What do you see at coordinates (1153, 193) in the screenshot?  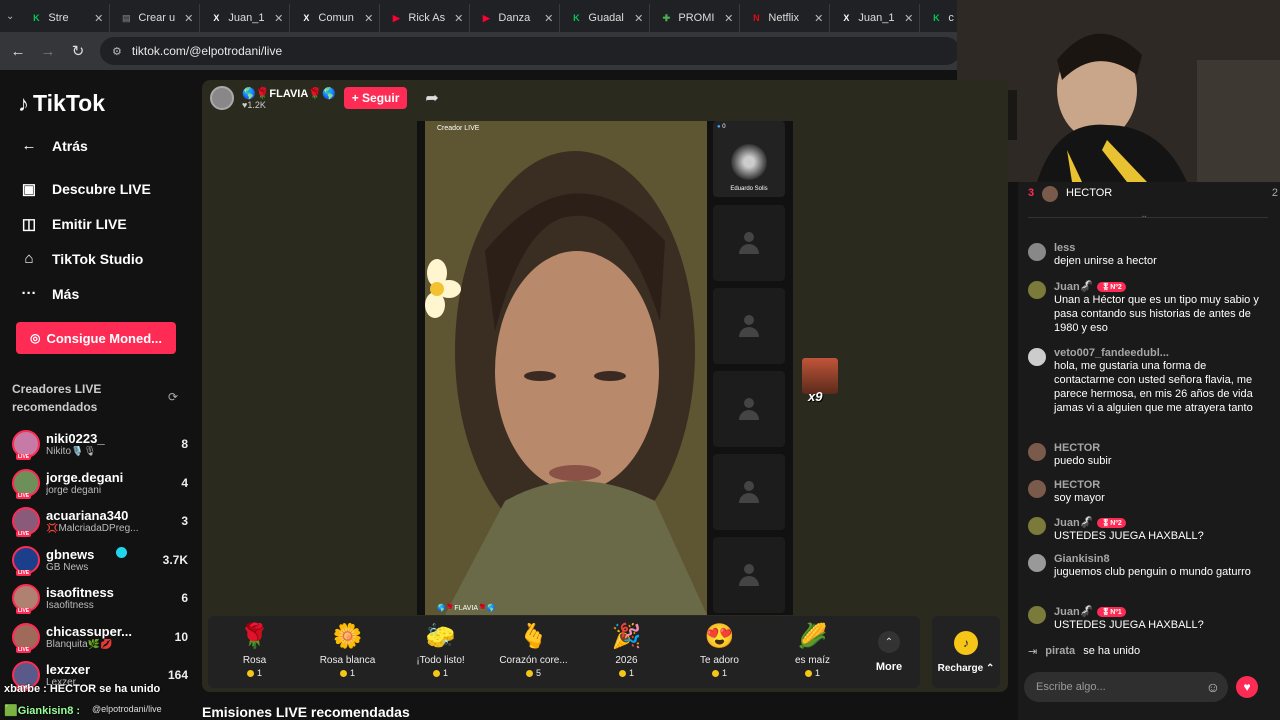 I see `leaderboard-row: 3 HECTOR 2` at bounding box center [1153, 193].